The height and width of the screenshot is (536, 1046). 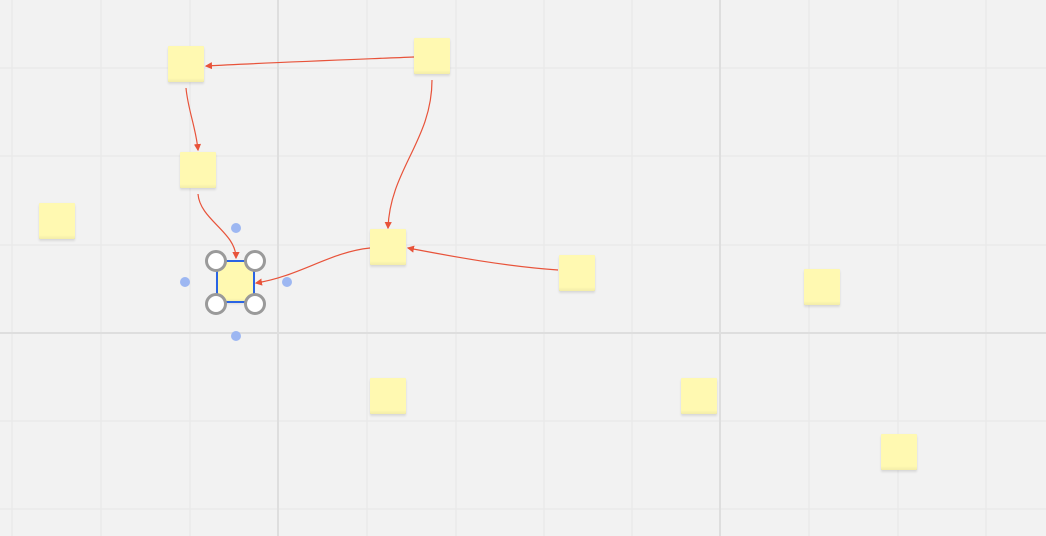 I want to click on resize-handle-bottom-right, so click(x=255, y=304).